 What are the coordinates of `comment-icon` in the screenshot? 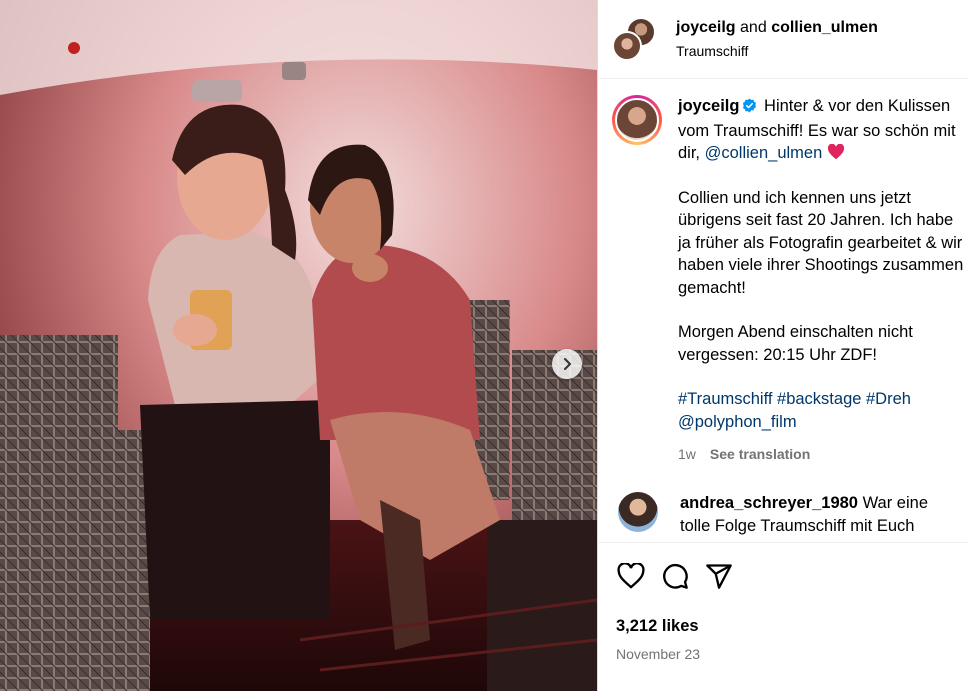 It's located at (675, 576).